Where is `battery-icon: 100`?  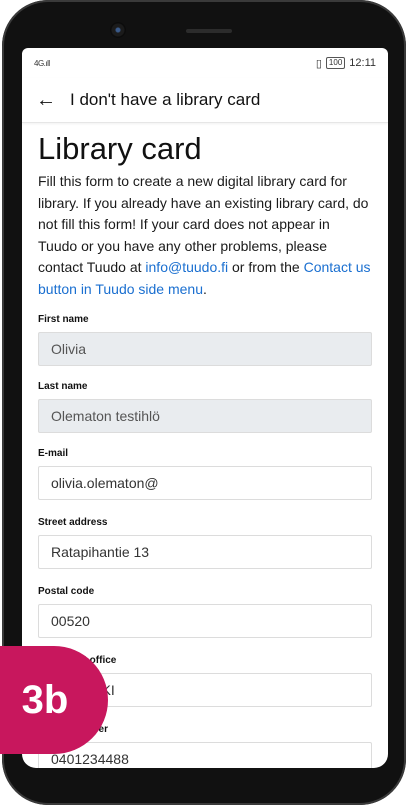 battery-icon: 100 is located at coordinates (335, 63).